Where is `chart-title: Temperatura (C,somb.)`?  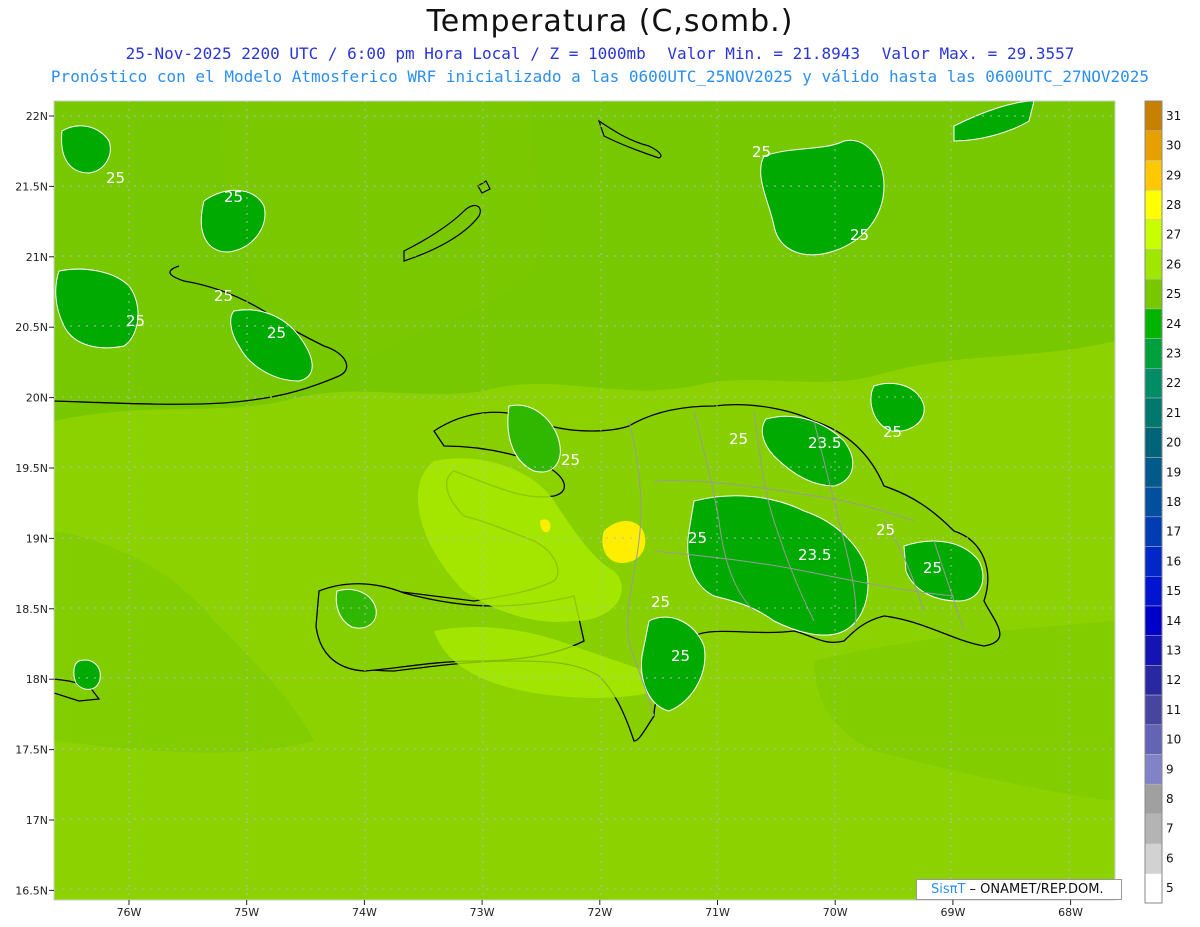 chart-title: Temperatura (C,somb.) is located at coordinates (610, 21).